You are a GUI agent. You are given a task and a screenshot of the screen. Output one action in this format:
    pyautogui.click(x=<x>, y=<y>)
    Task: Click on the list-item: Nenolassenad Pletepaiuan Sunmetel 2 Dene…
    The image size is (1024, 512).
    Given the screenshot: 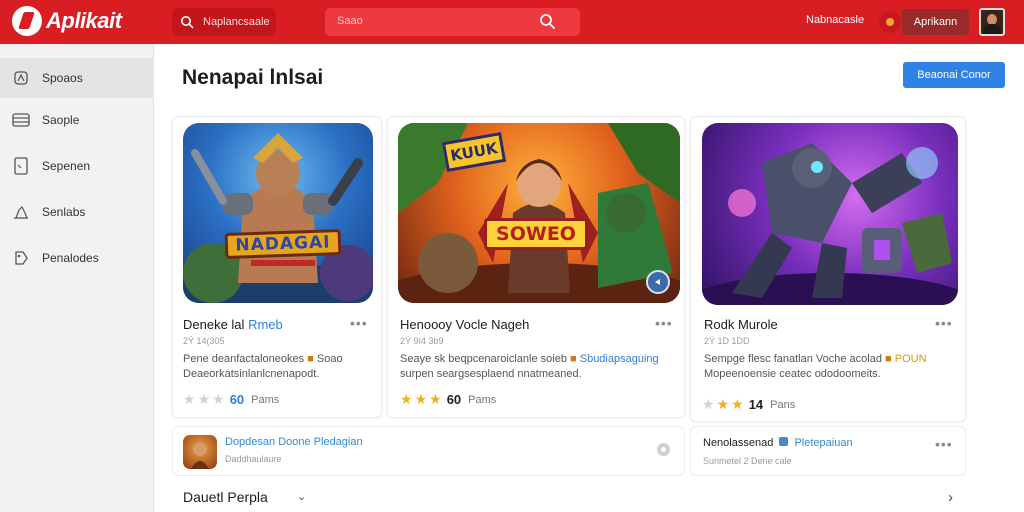 What is the action you would take?
    pyautogui.click(x=828, y=451)
    